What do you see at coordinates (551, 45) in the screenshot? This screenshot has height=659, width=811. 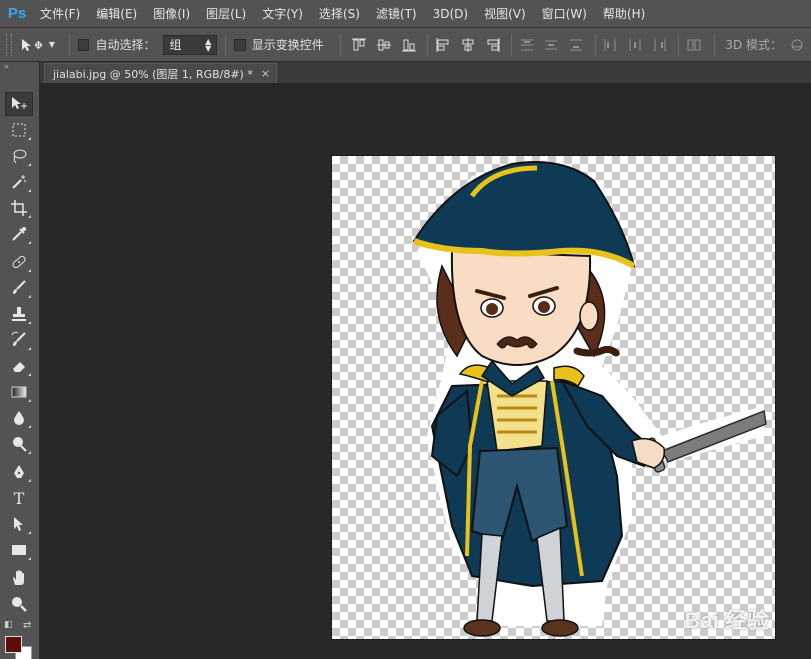 I see `distribute-vertical-centers-icon` at bounding box center [551, 45].